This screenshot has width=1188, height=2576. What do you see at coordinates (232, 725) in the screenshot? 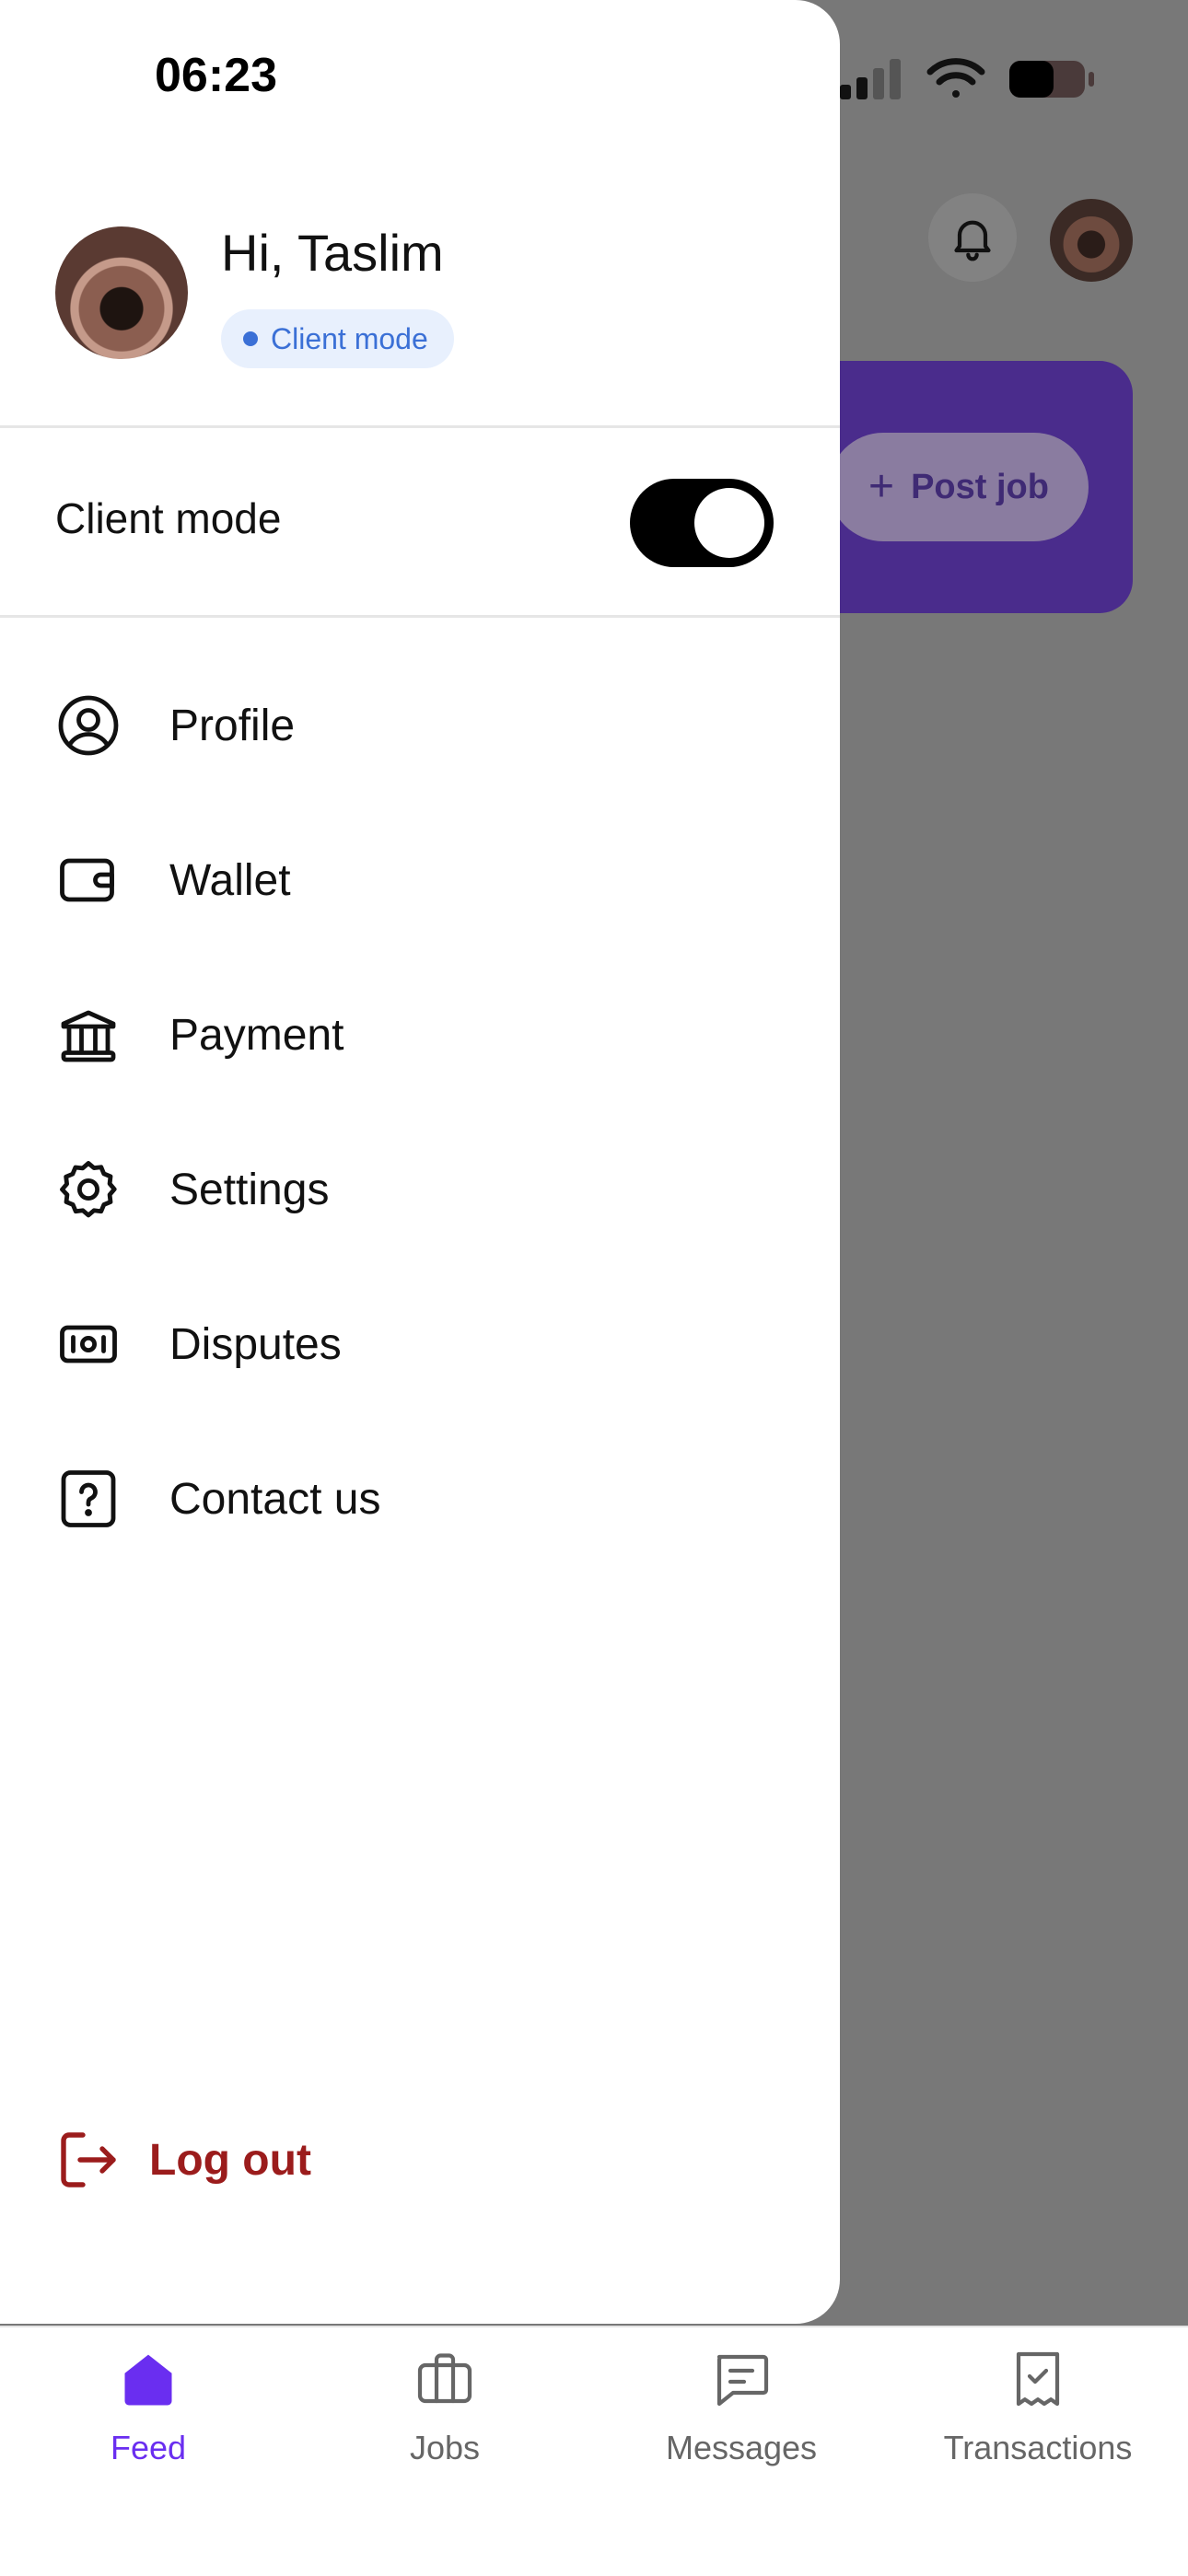
I see `menu-item-label: Profile` at bounding box center [232, 725].